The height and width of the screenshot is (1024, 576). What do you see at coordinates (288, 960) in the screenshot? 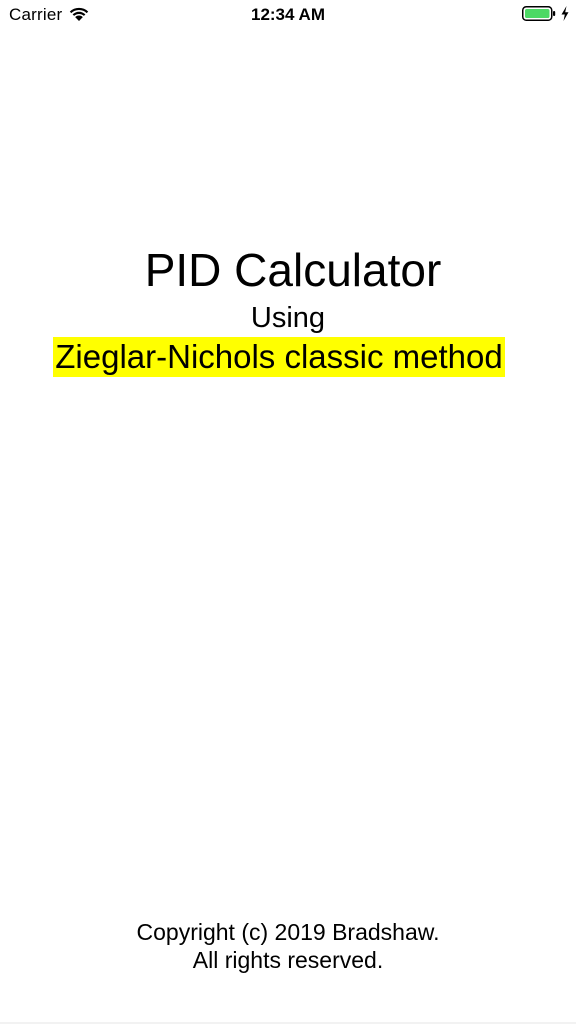
I see `rights-line: All rights reserved.` at bounding box center [288, 960].